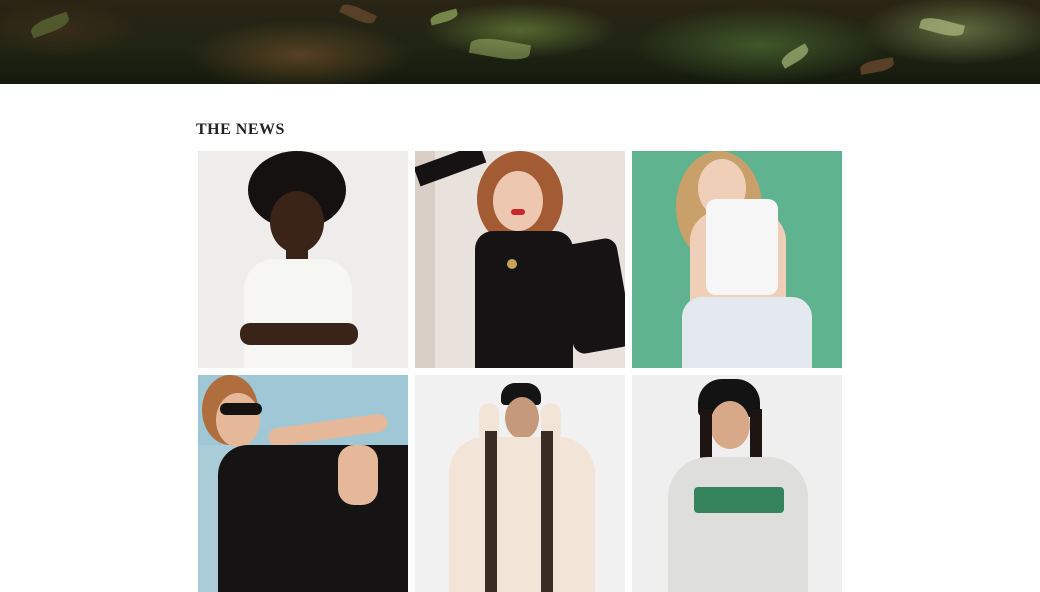  What do you see at coordinates (240, 129) in the screenshot?
I see `news-section-title: THE NEWS` at bounding box center [240, 129].